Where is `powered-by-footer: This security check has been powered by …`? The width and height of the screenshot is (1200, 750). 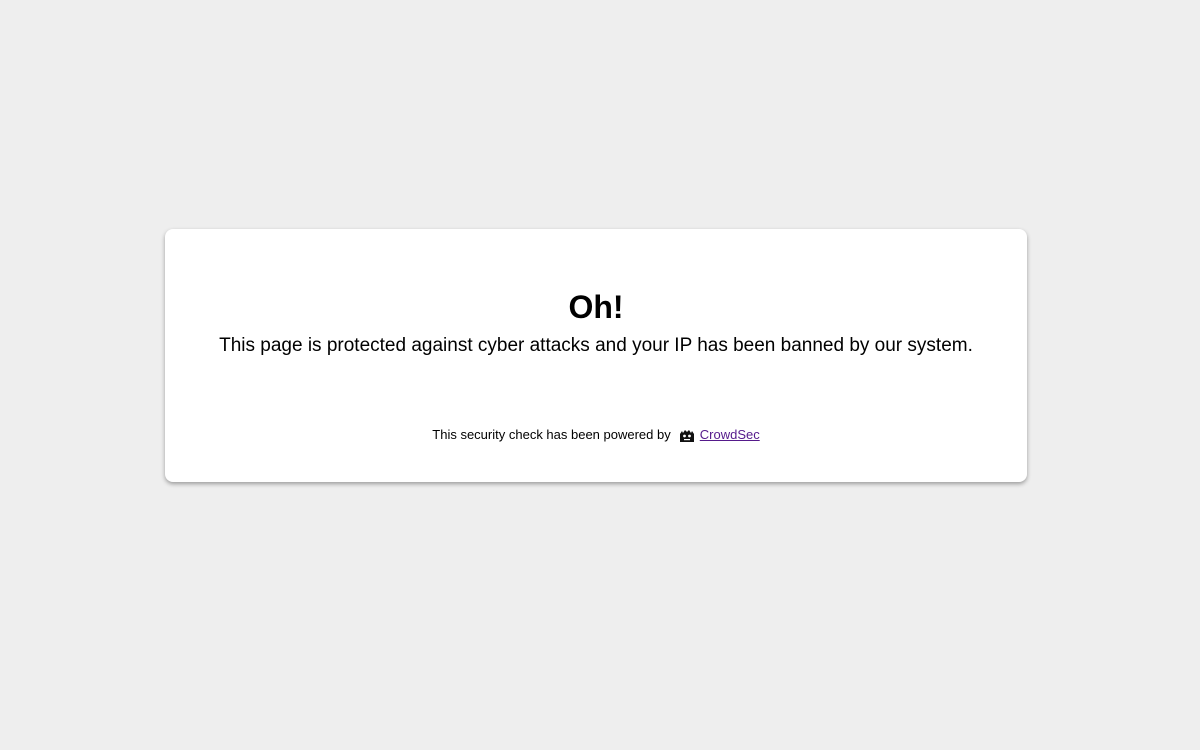
powered-by-footer: This security check has been powered by … is located at coordinates (596, 435).